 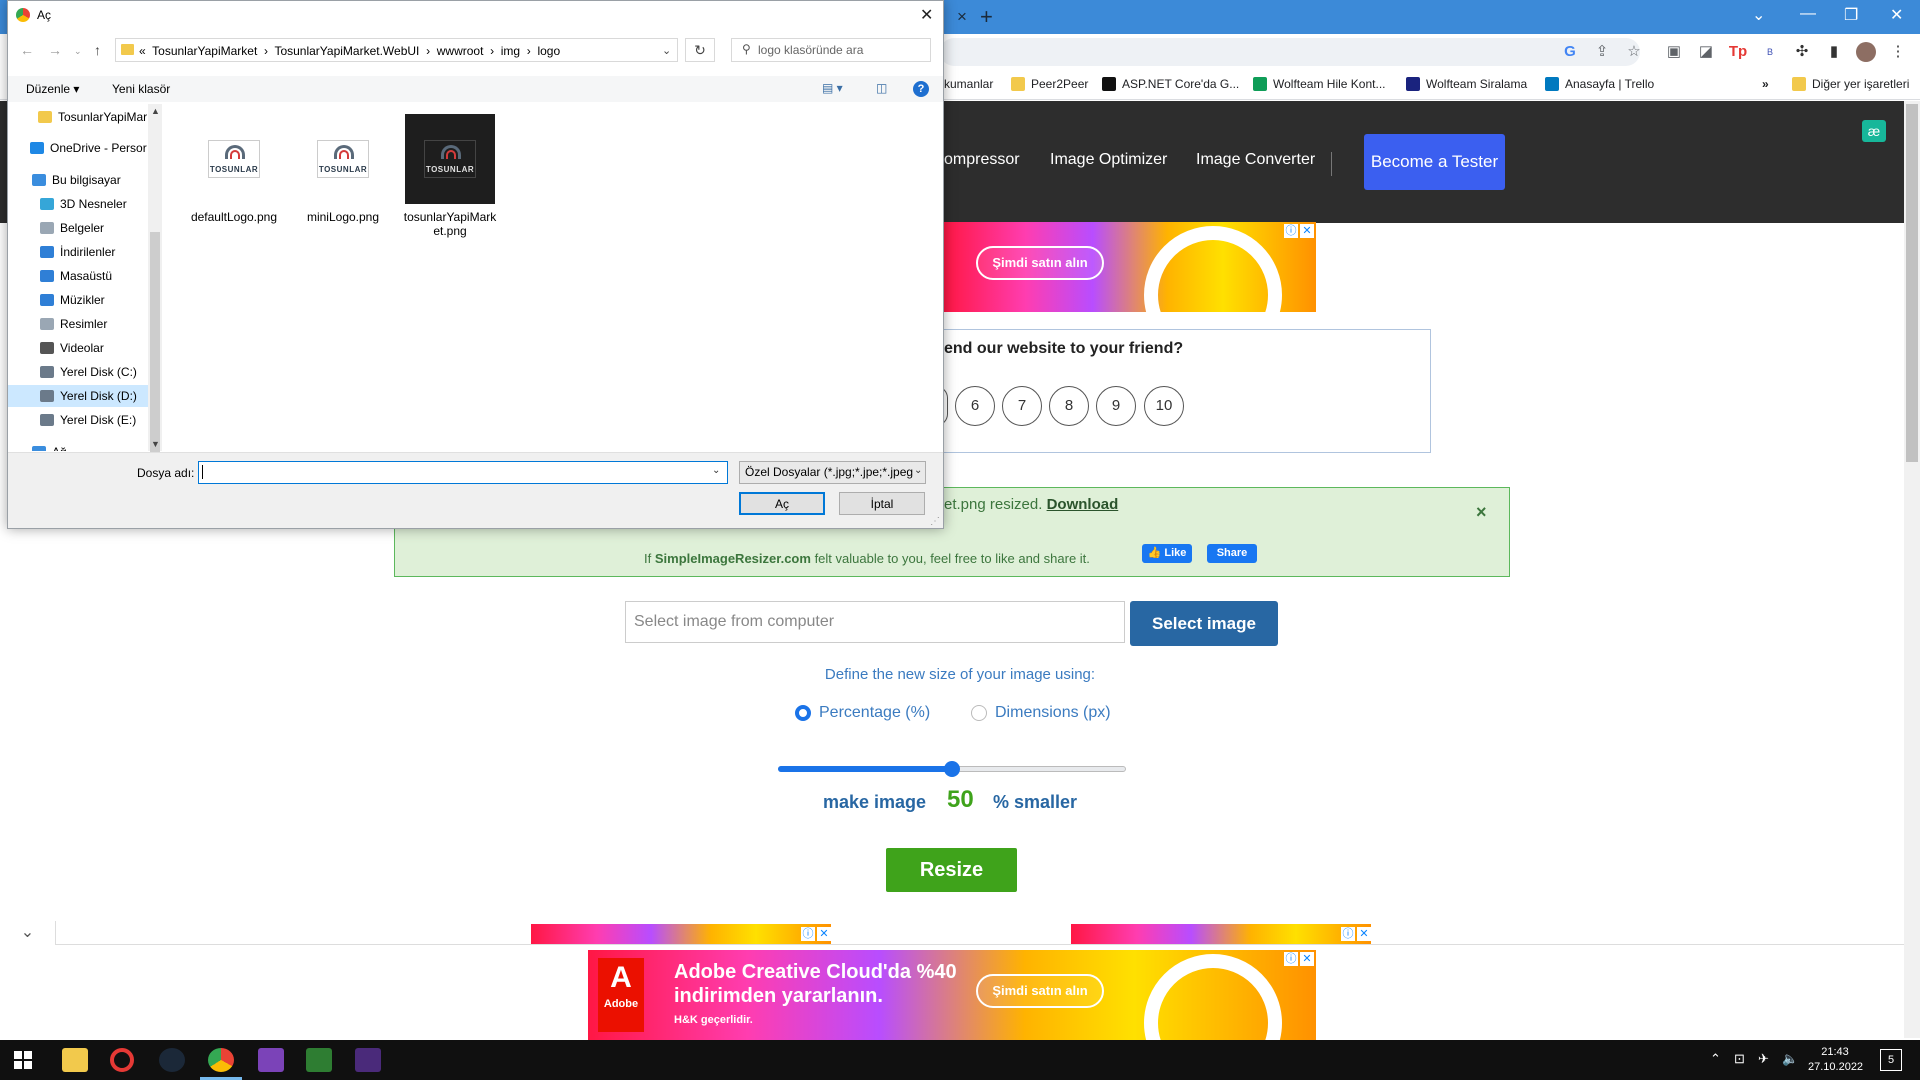 I want to click on back-arrow-icon: ←, so click(x=27, y=50).